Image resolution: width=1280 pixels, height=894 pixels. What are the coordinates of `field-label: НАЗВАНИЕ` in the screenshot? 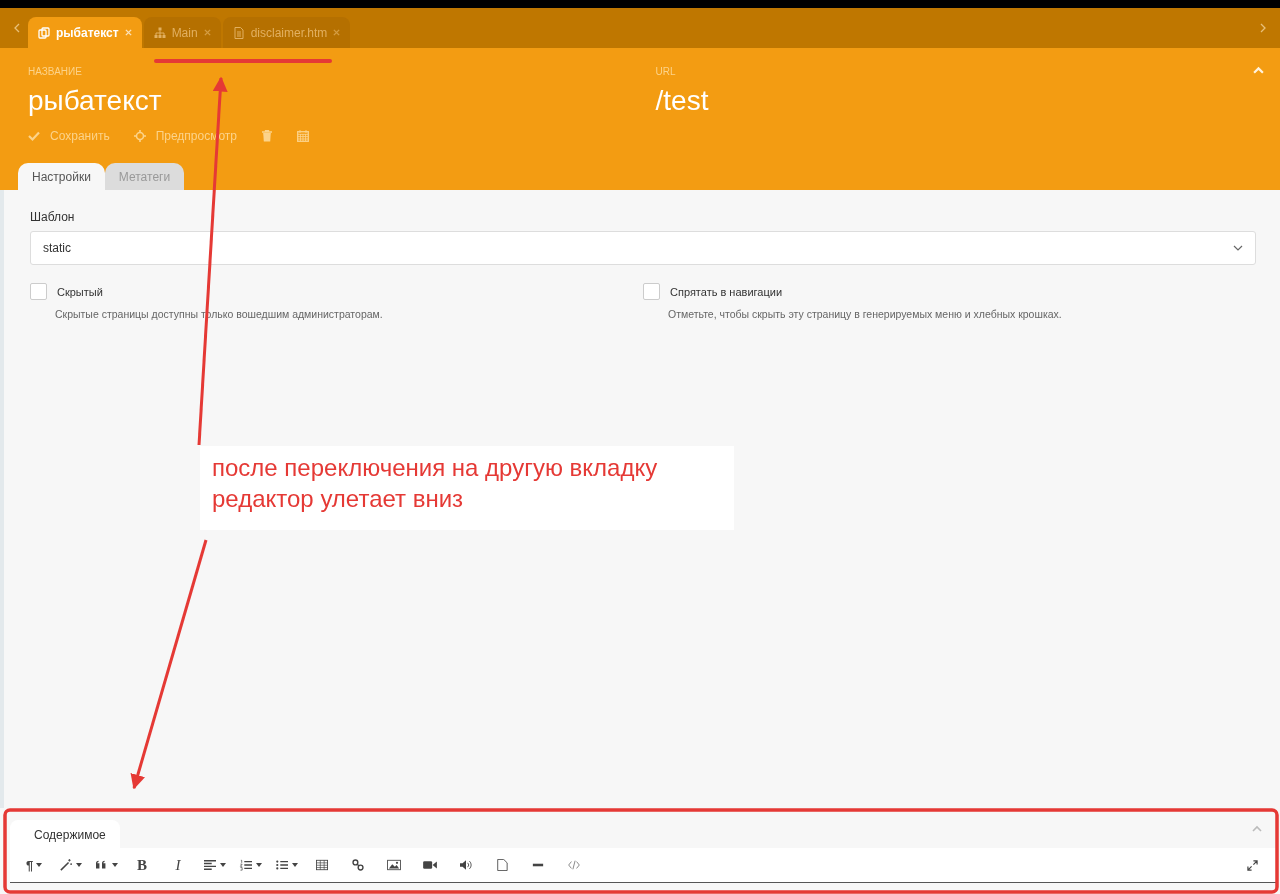 It's located at (55, 71).